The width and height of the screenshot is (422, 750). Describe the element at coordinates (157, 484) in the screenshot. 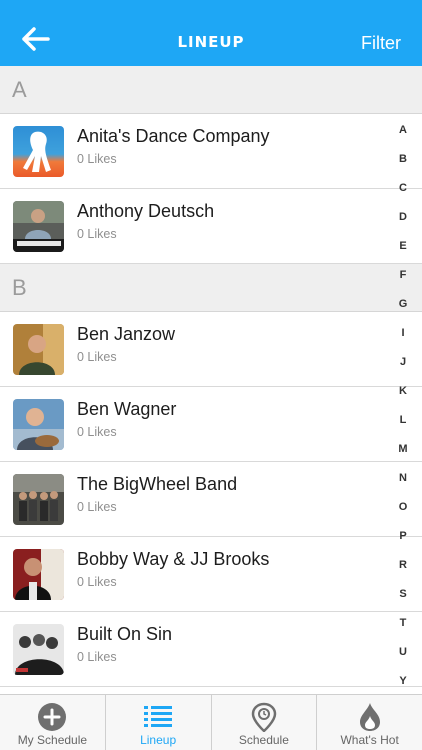

I see `artist-name: The BigWheel Band` at that location.